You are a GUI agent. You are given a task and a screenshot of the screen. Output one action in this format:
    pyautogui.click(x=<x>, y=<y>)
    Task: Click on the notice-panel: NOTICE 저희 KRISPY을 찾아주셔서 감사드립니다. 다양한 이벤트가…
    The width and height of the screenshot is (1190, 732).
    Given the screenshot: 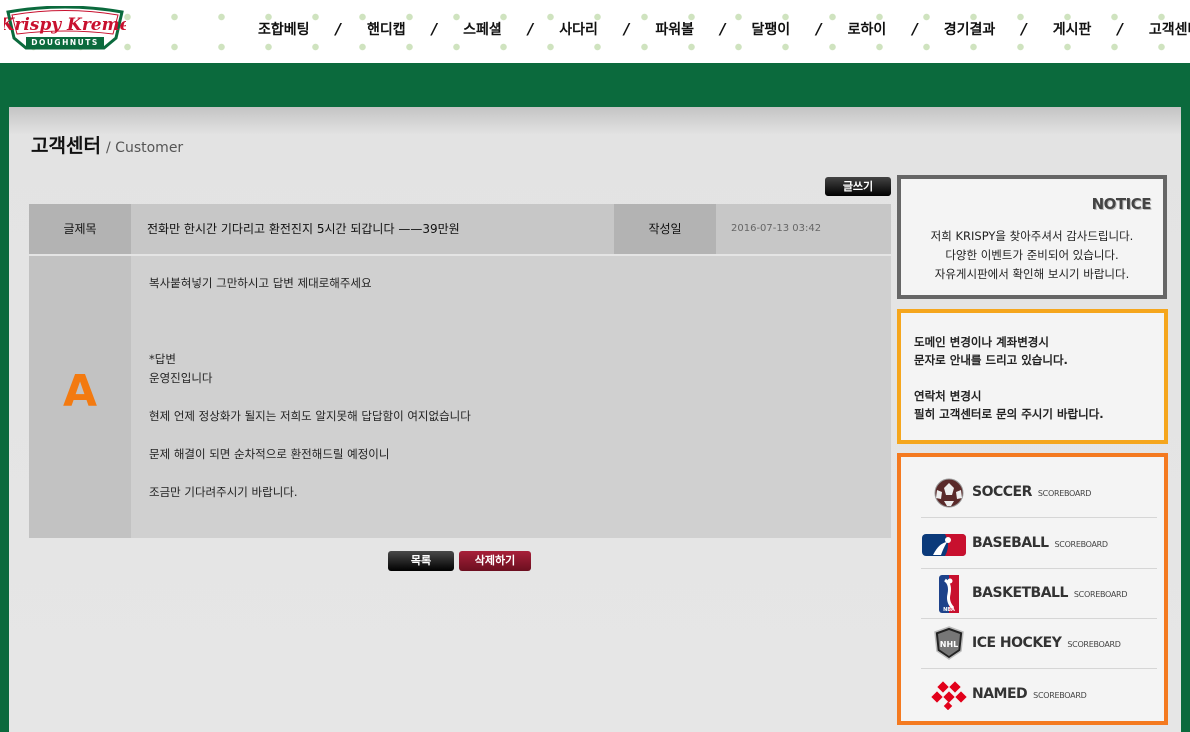 What is the action you would take?
    pyautogui.click(x=1032, y=237)
    